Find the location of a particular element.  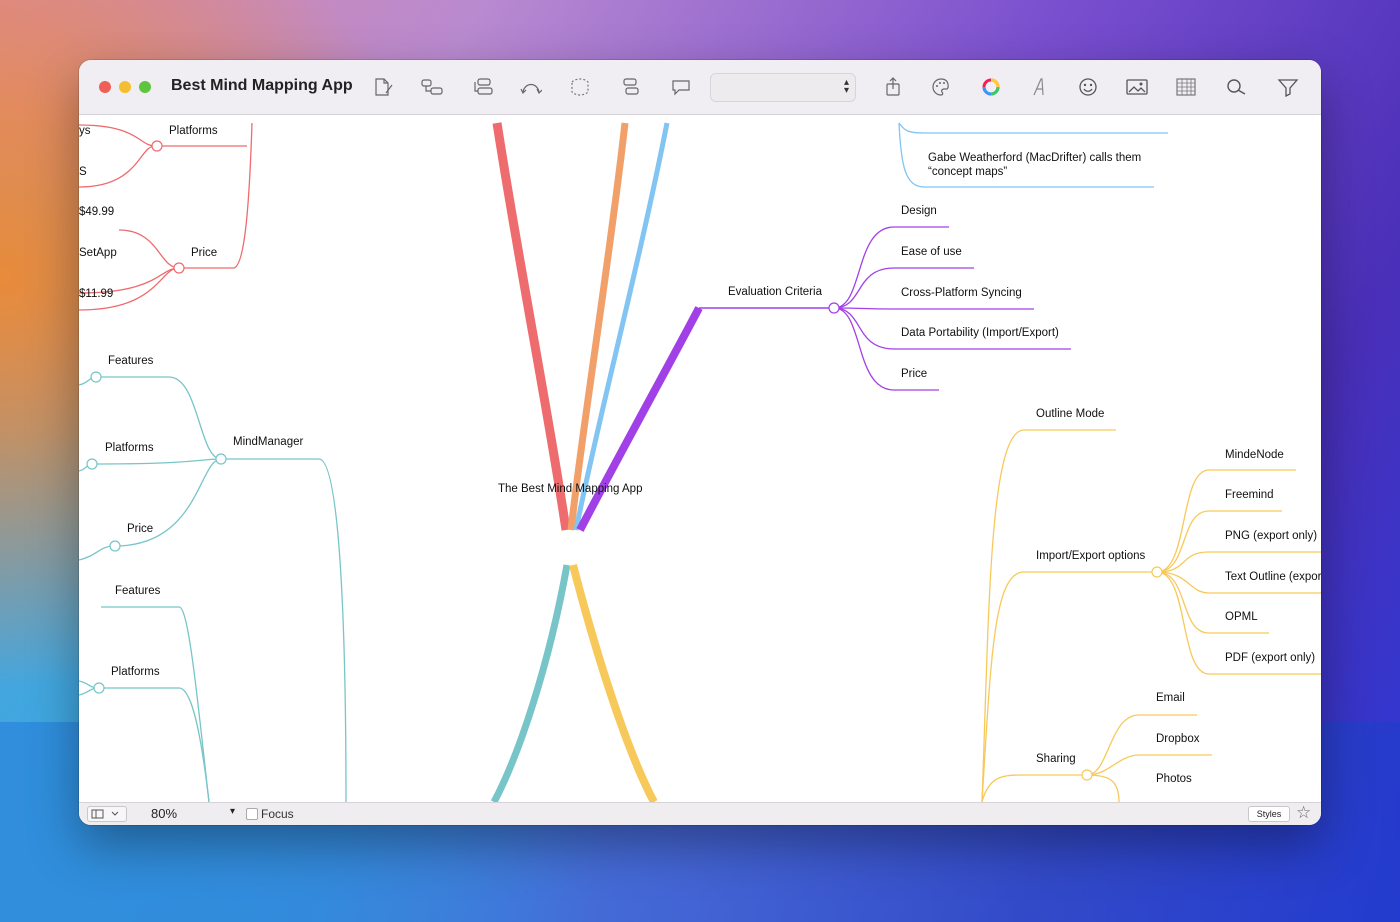

node-platforms-red: Platforms is located at coordinates (193, 131).